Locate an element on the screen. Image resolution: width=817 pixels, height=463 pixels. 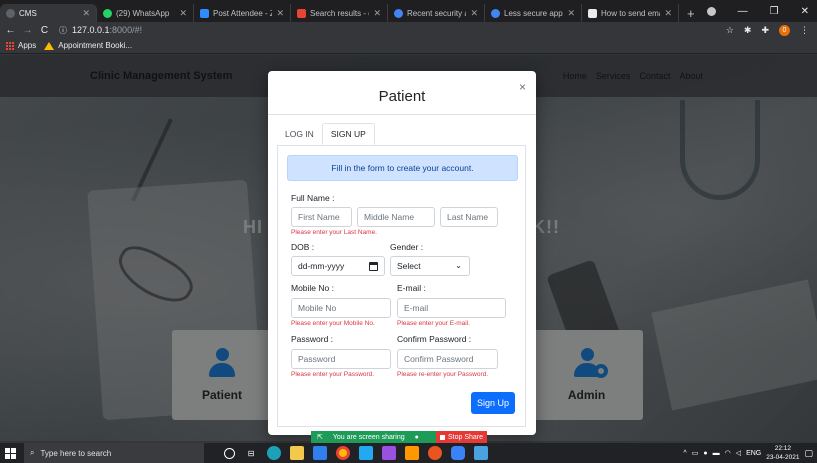
ubuntu-icon is located at coordinates (435, 453).